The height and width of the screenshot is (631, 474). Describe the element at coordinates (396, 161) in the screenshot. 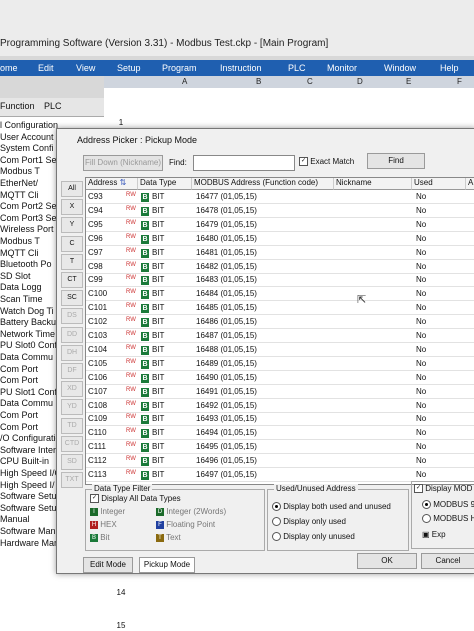

I see `find-button: Find` at that location.